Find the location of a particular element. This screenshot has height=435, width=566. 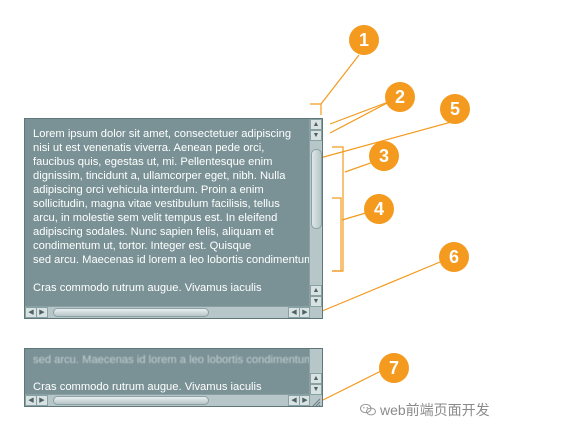

vertical-scroll-thumb is located at coordinates (316, 189).